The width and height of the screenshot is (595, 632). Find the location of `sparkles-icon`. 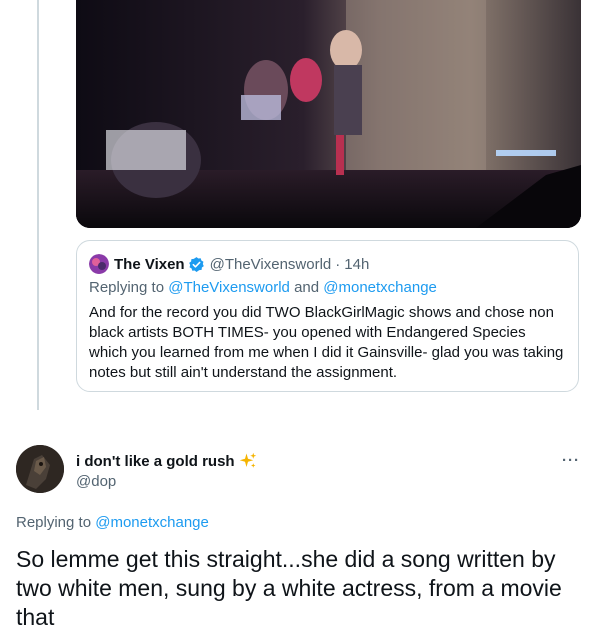

sparkles-icon is located at coordinates (248, 461).